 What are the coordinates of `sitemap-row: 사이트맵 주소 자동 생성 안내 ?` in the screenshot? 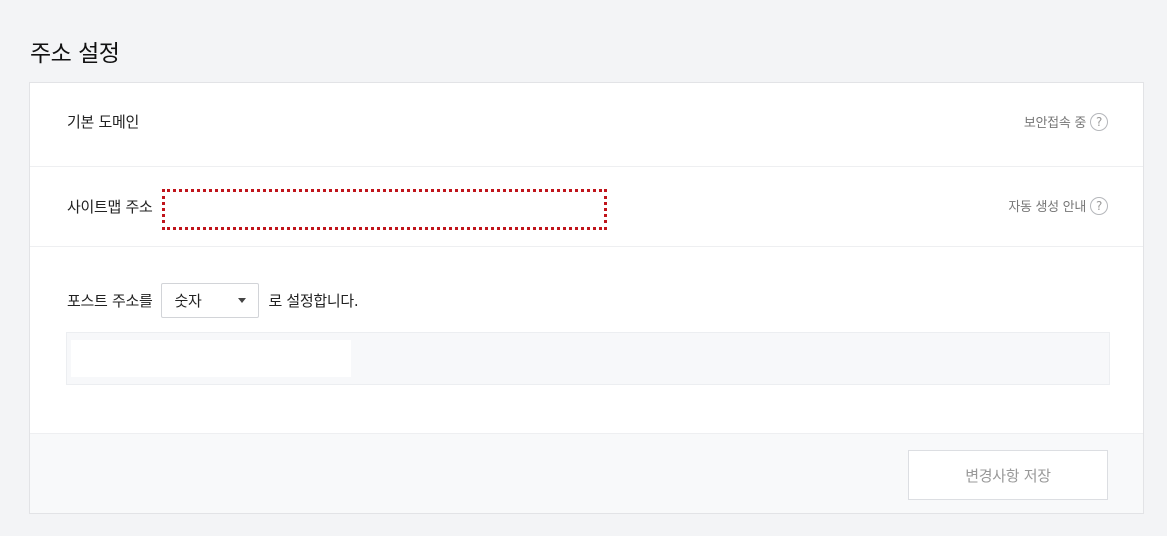 It's located at (586, 206).